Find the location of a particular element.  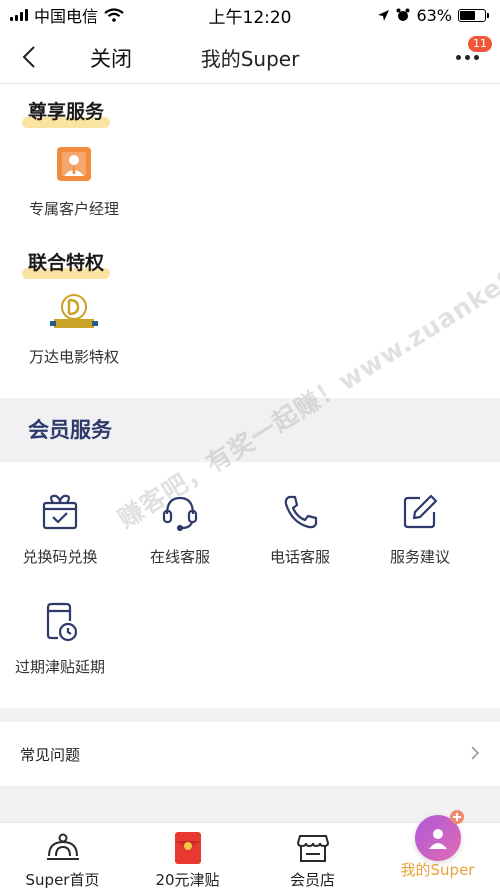

suggestion-tile: 服务建议 is located at coordinates (420, 527).